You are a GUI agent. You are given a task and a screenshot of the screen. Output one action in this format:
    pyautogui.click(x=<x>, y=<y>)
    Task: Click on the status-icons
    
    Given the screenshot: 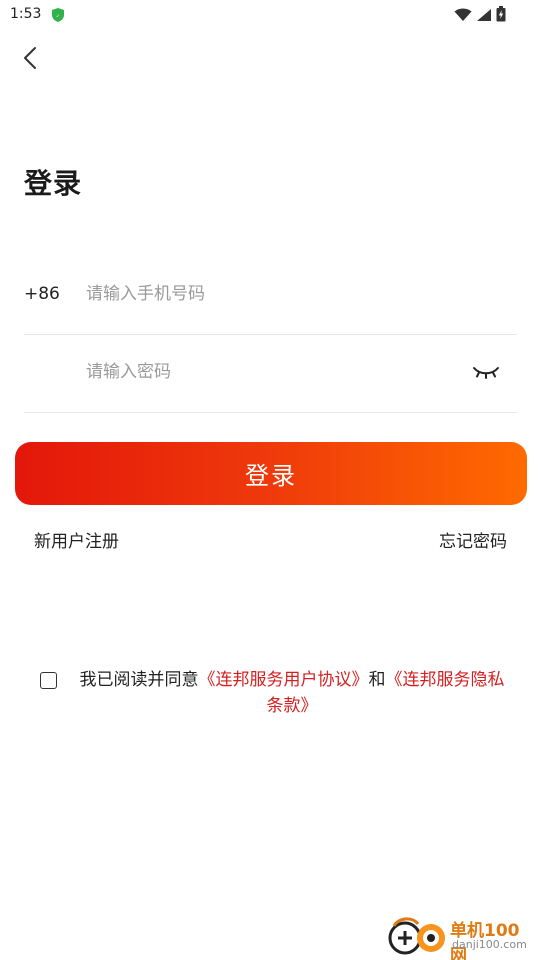 What is the action you would take?
    pyautogui.click(x=480, y=16)
    